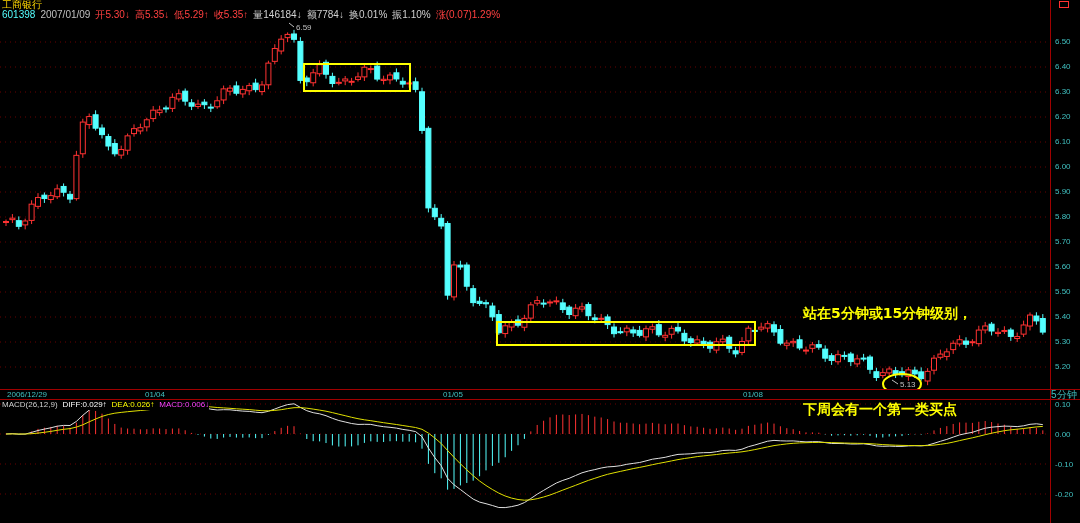  Describe the element at coordinates (1063, 367) in the screenshot. I see `price-tick: 5.20` at that location.